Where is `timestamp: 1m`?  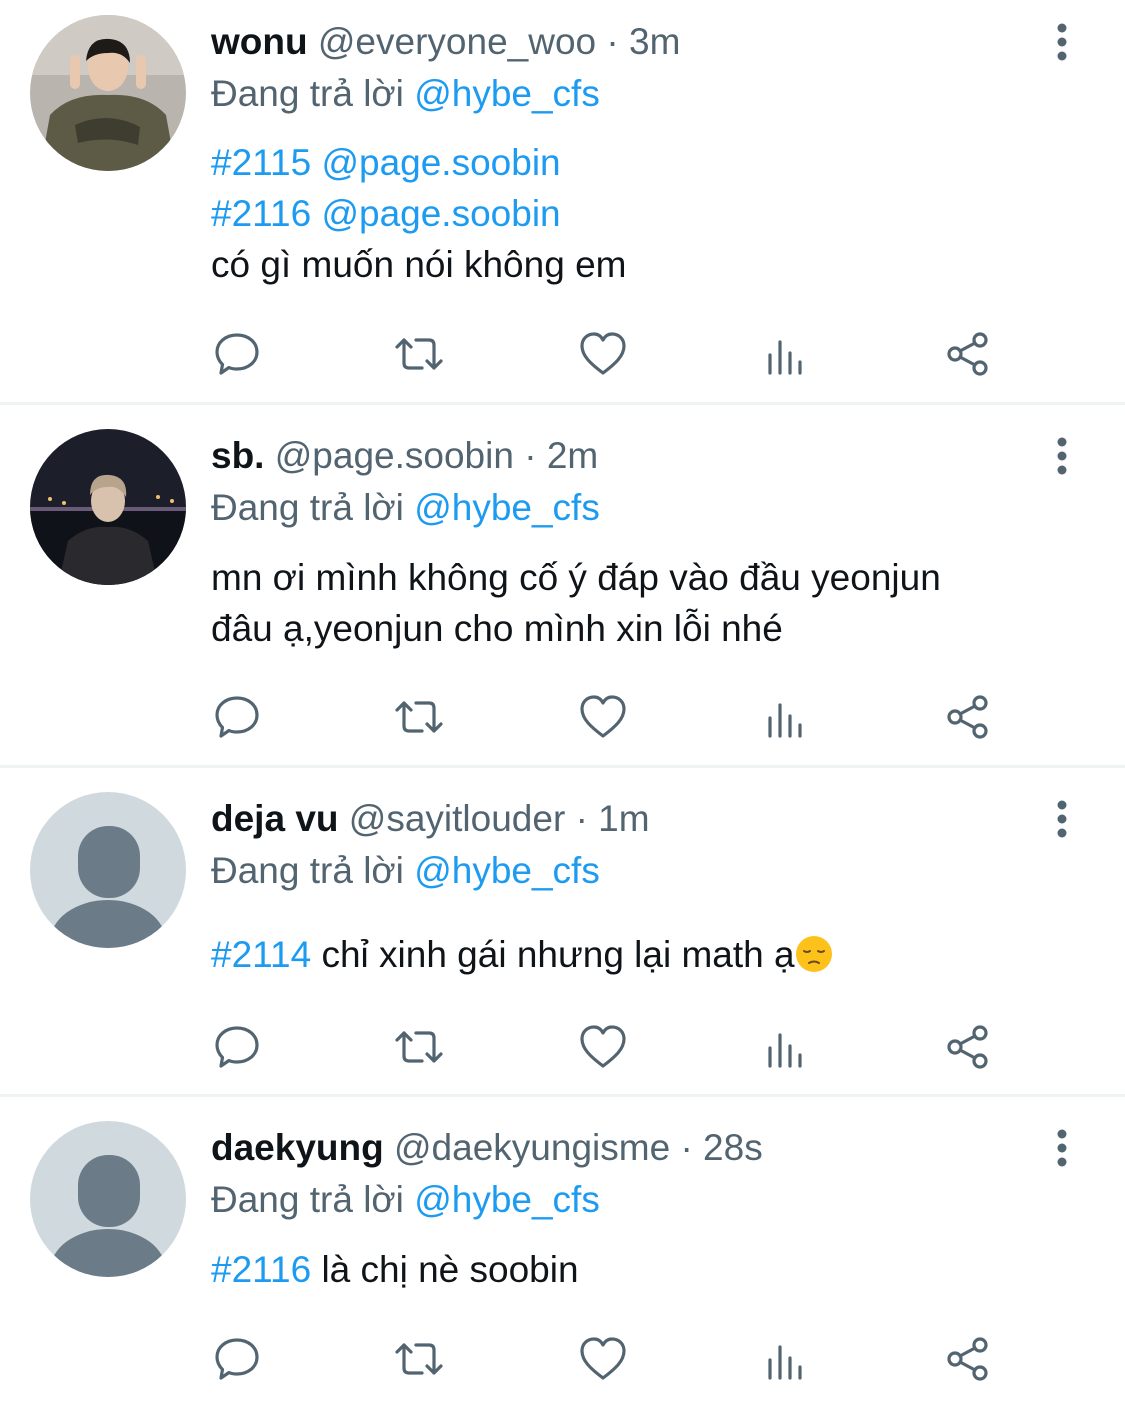
timestamp: 1m is located at coordinates (623, 818).